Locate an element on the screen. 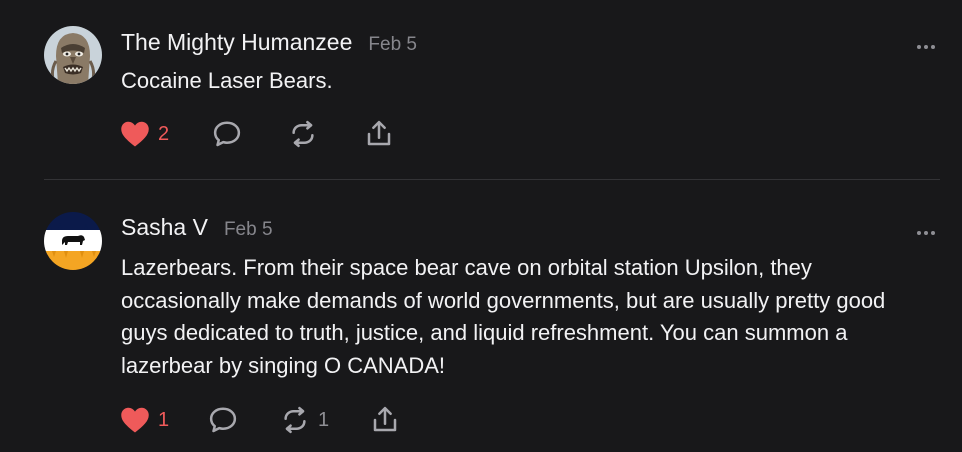 The height and width of the screenshot is (452, 962). like-button: 1 is located at coordinates (144, 420).